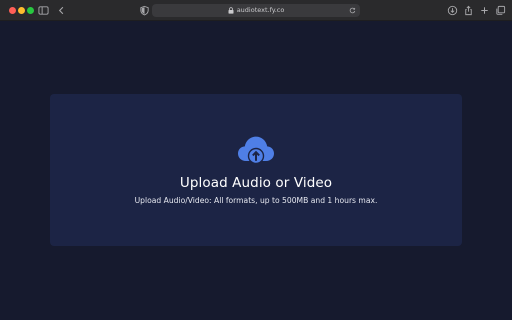 This screenshot has width=512, height=320. I want to click on browser-toolbar: audiotext.fy.co, so click(256, 10).